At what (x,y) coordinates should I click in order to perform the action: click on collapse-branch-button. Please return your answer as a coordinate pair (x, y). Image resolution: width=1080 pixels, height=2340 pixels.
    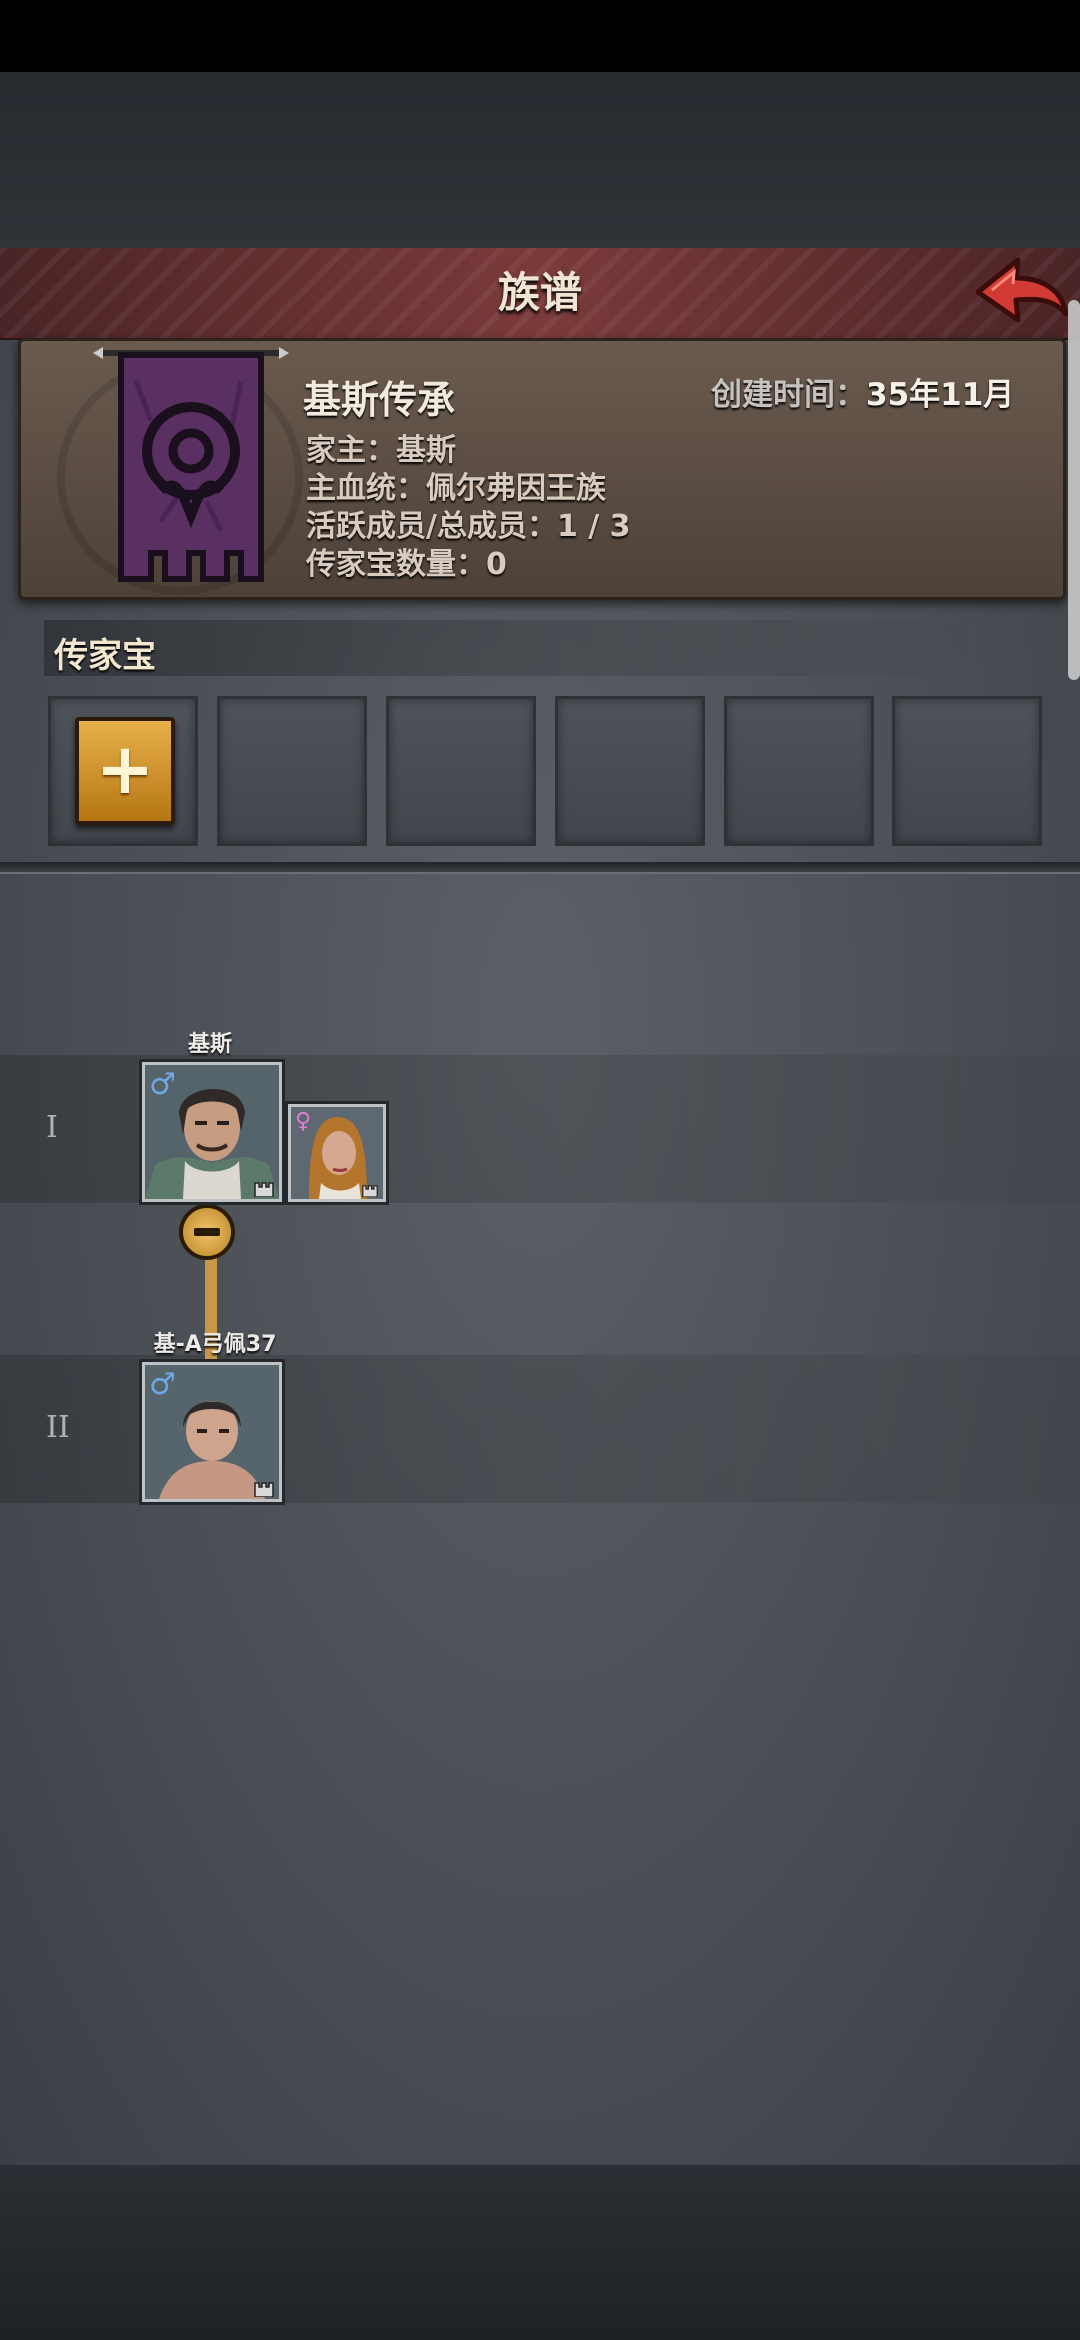
    Looking at the image, I should click on (207, 1232).